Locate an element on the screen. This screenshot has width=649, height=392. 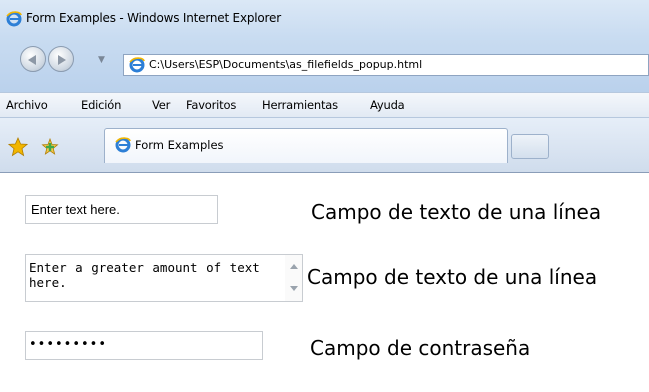
textarea-scrollbar is located at coordinates (293, 278).